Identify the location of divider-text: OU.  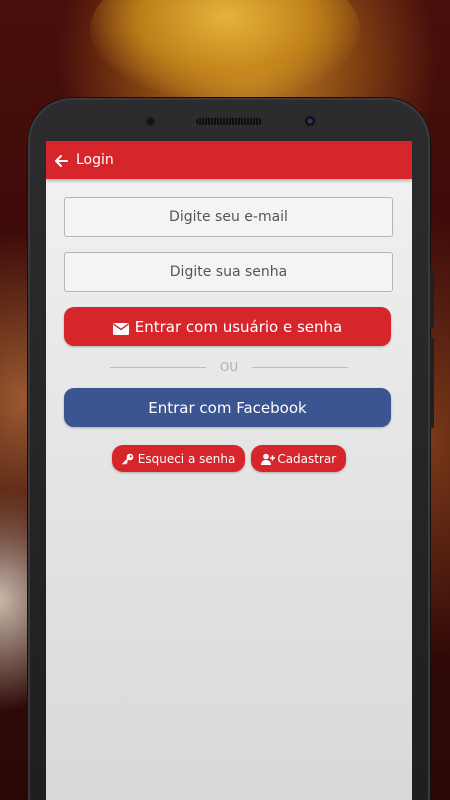
(229, 367).